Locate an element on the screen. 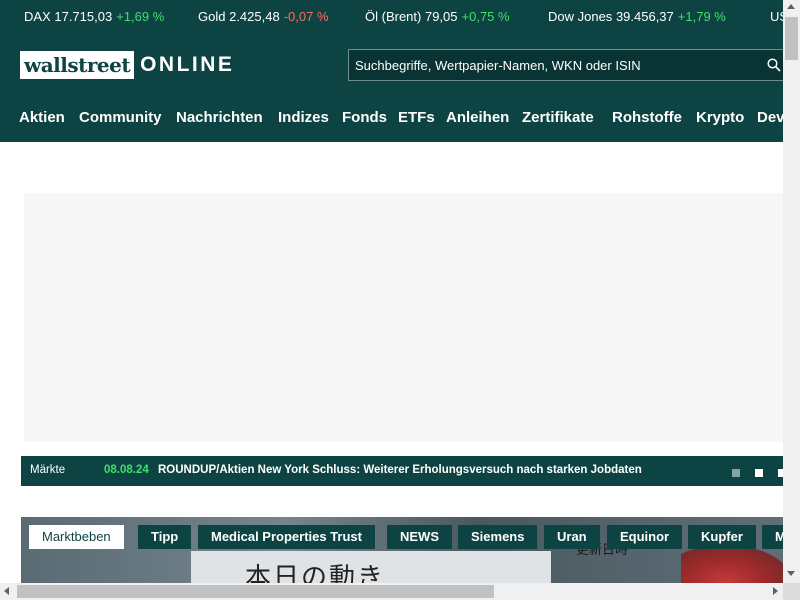  ticker-name: Öl (Brent) is located at coordinates (393, 16).